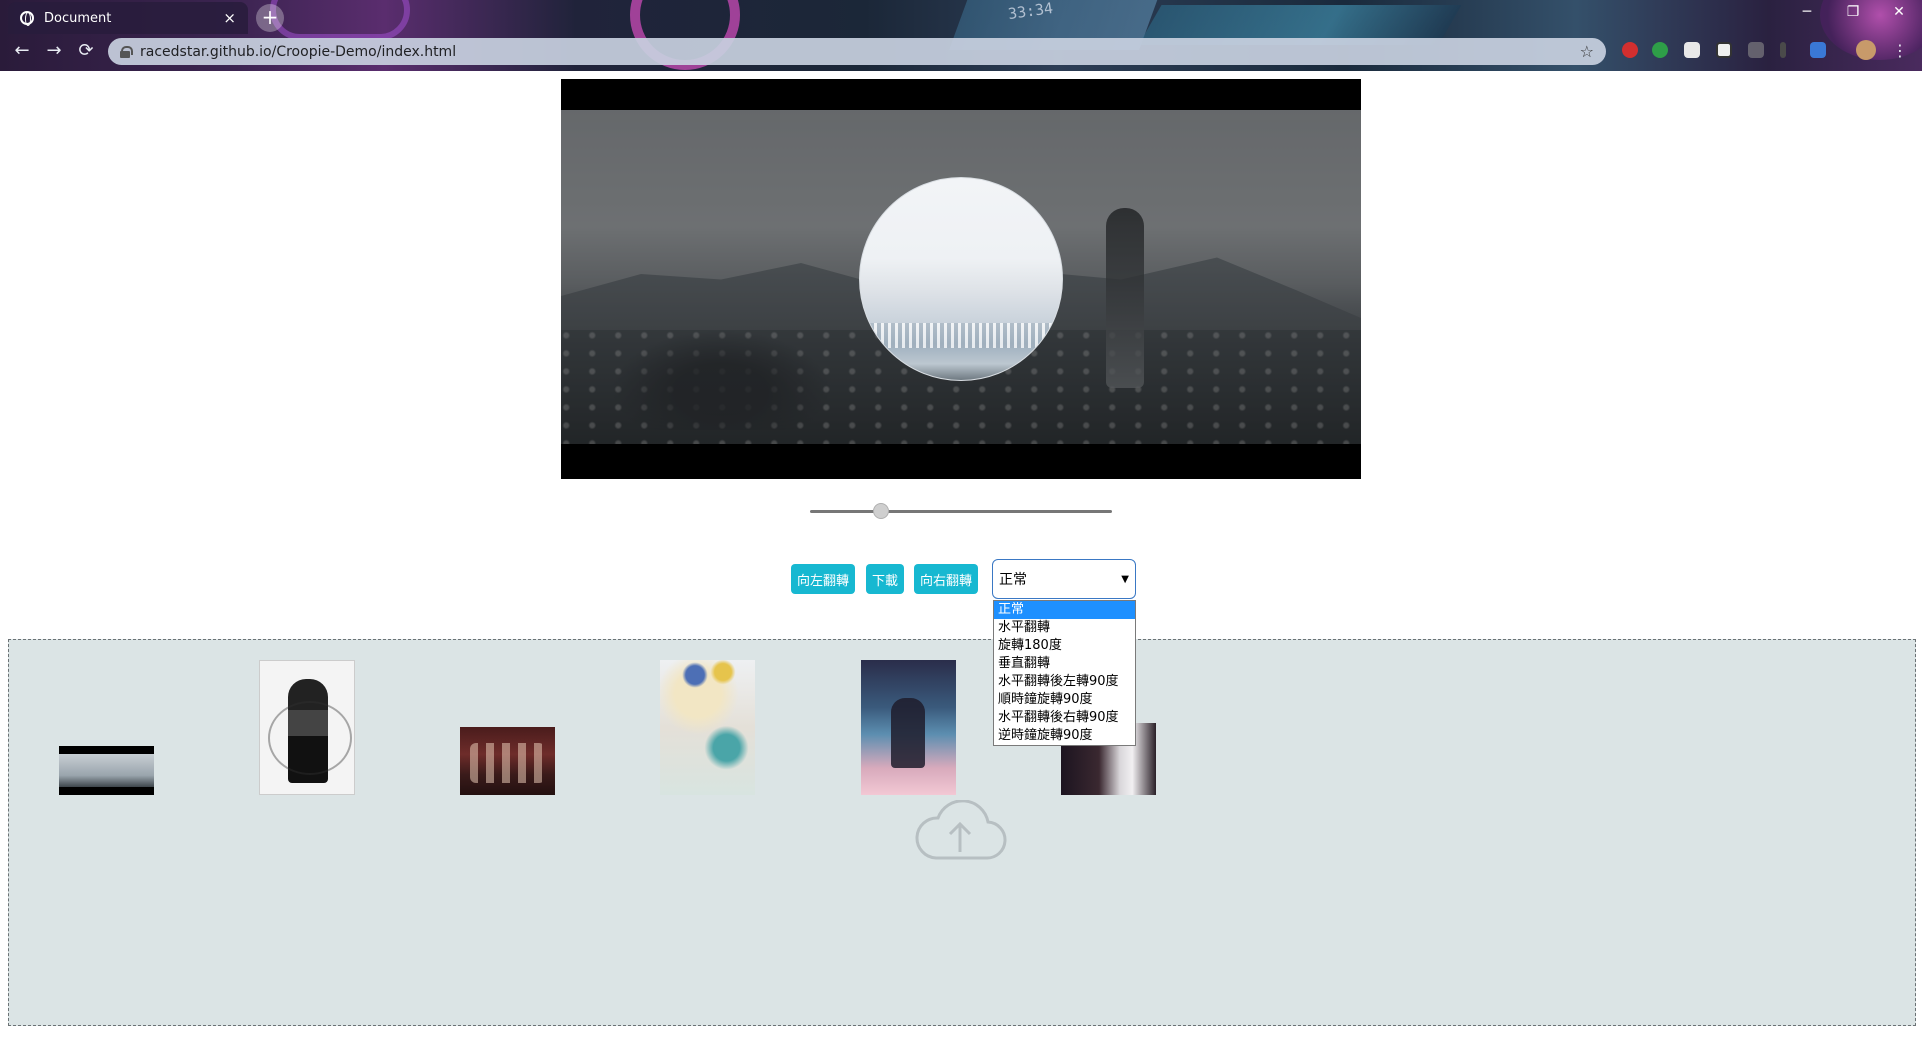  I want to click on restore-button: ❐, so click(1853, 12).